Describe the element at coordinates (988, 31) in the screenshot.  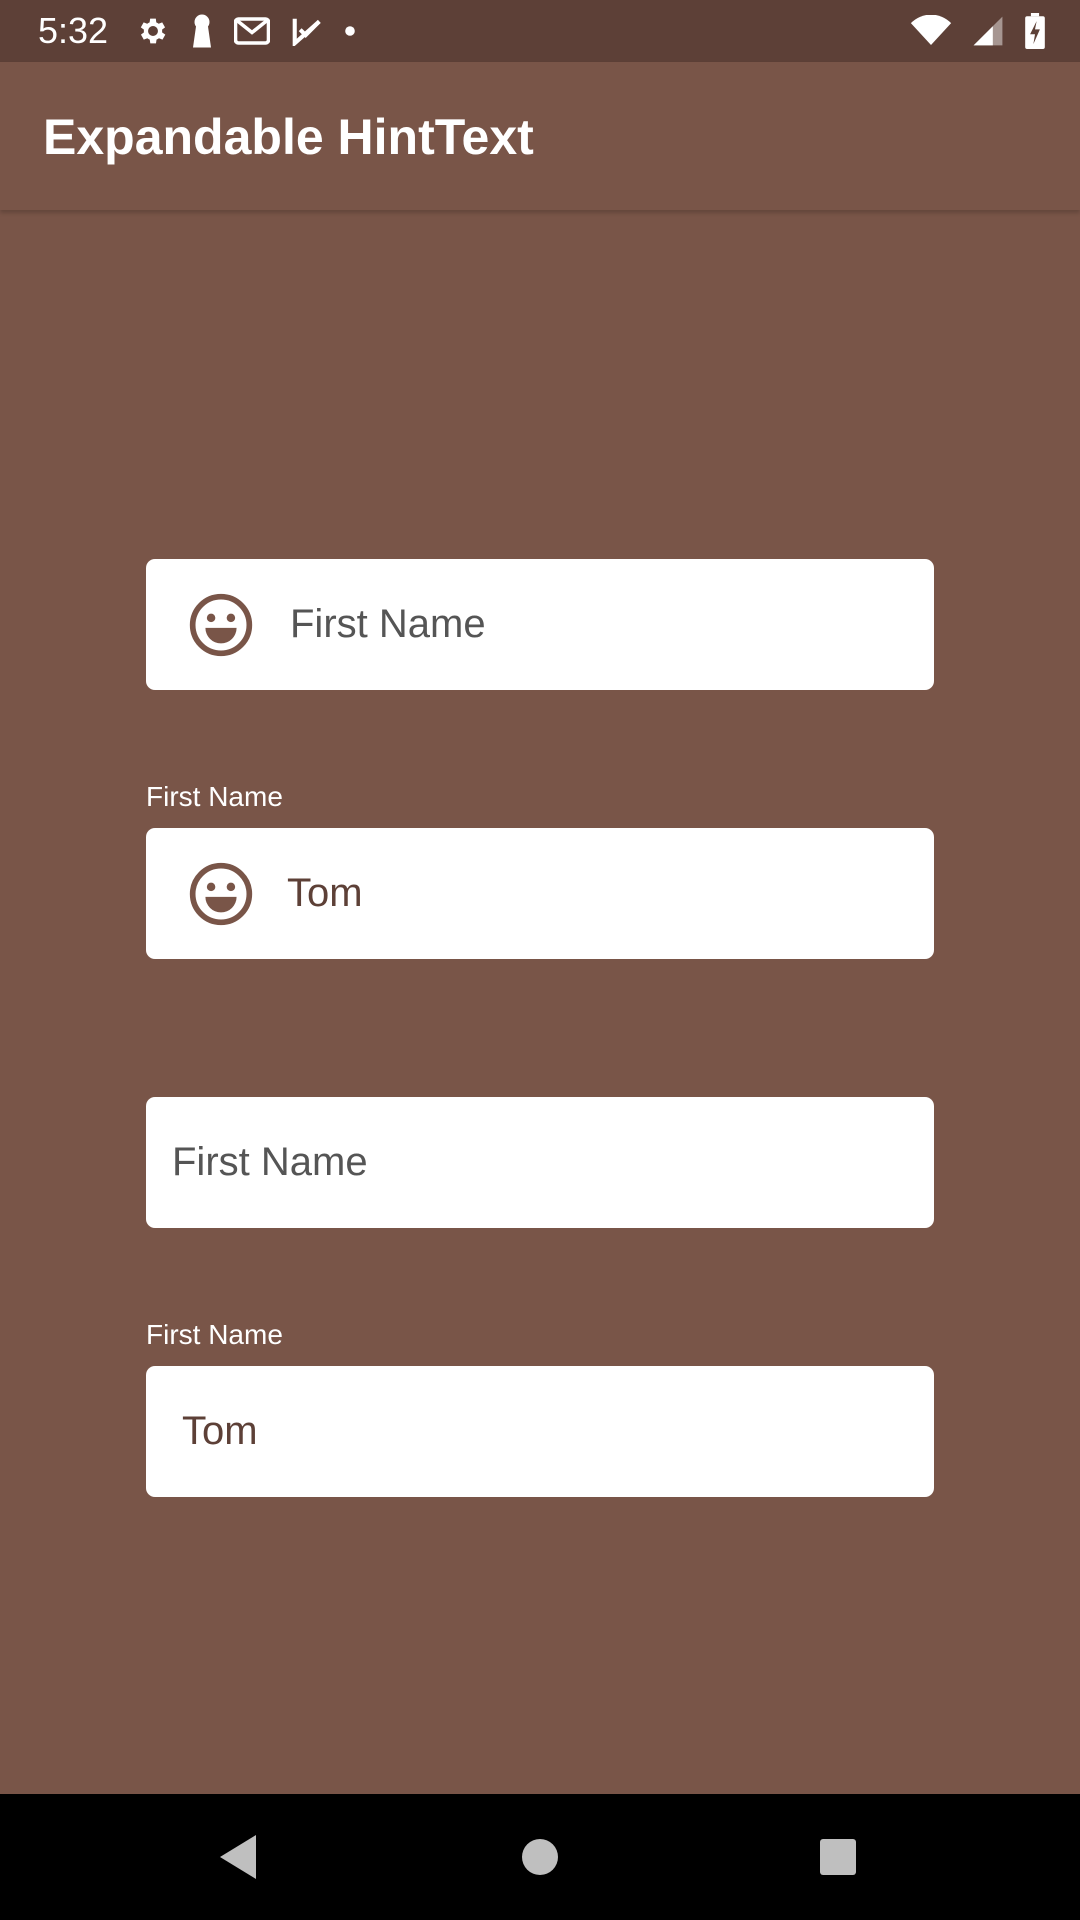
I see `signal-icon` at that location.